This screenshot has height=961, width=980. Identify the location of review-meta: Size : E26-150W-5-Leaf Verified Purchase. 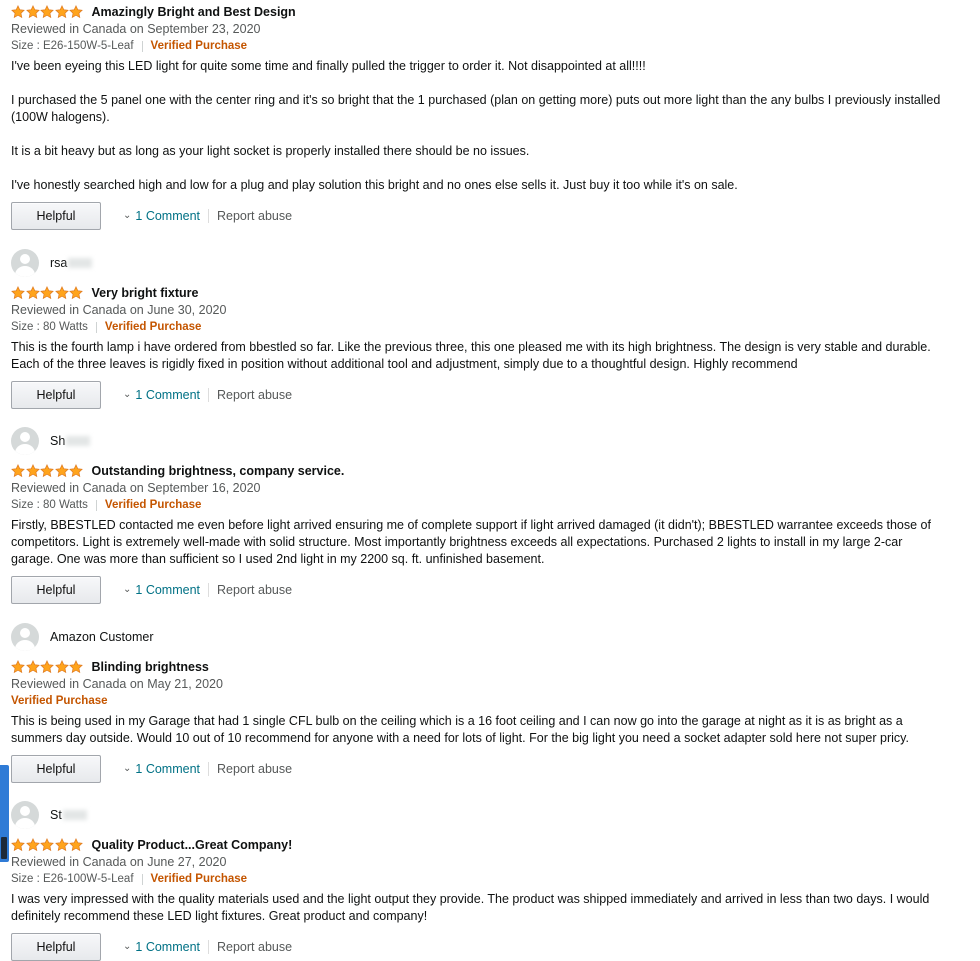
(478, 46).